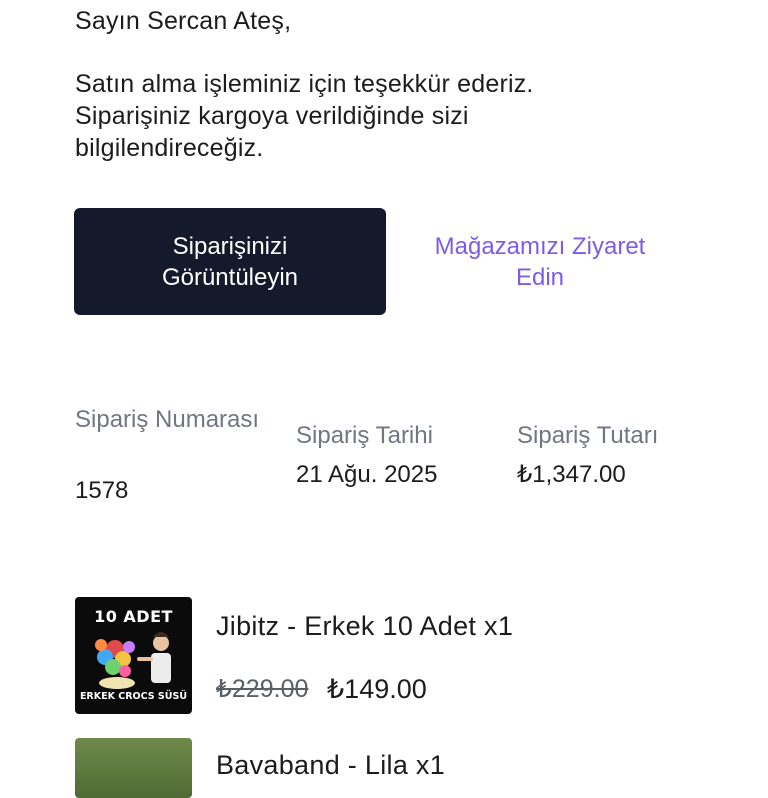 Image resolution: width=768 pixels, height=798 pixels. What do you see at coordinates (377, 689) in the screenshot?
I see `sale-price: ₺149.00` at bounding box center [377, 689].